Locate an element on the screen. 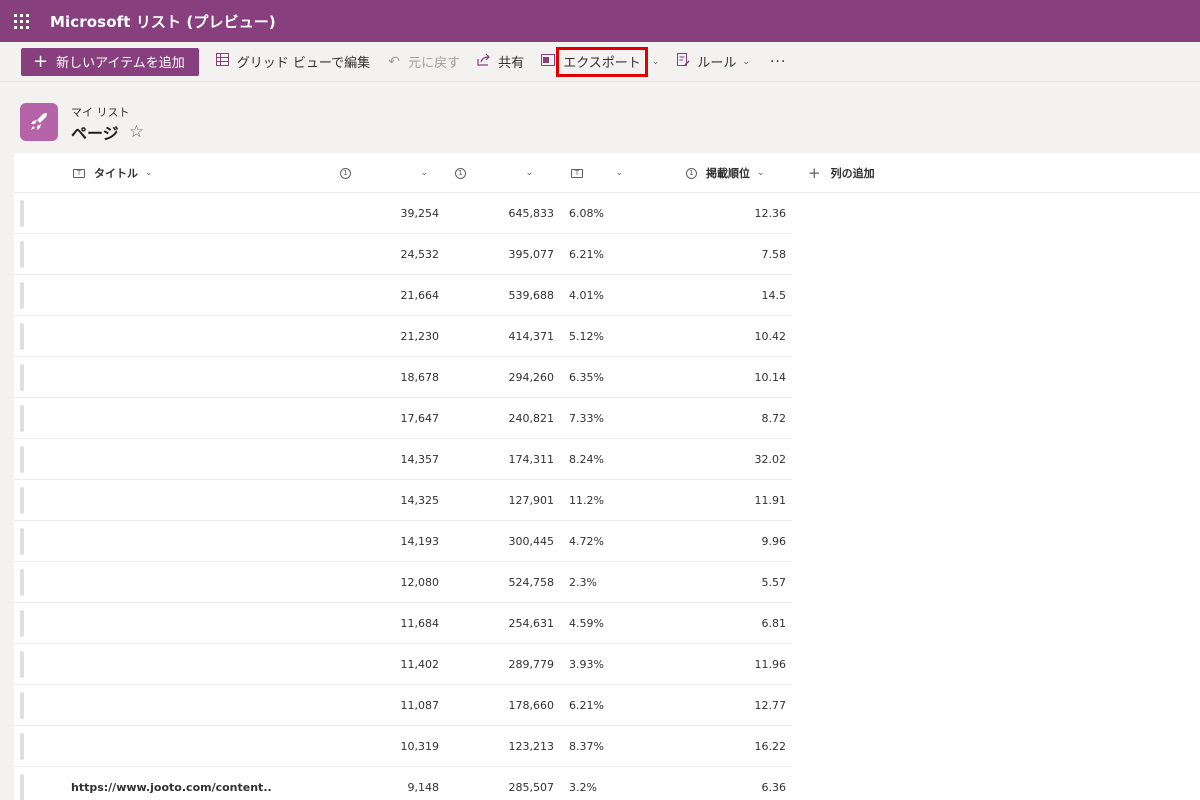  cell-value-3: 5.12% is located at coordinates (586, 336).